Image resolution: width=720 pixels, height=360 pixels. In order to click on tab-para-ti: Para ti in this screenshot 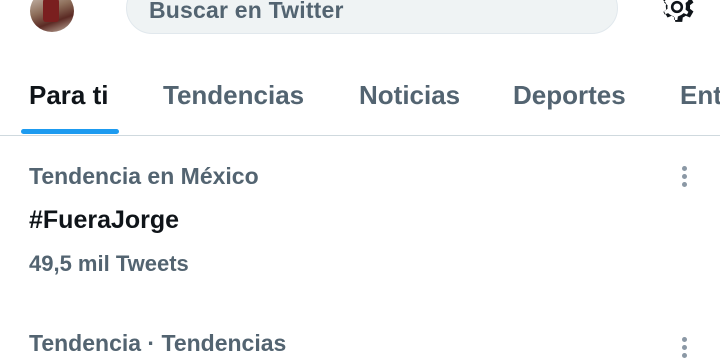, I will do `click(69, 95)`.